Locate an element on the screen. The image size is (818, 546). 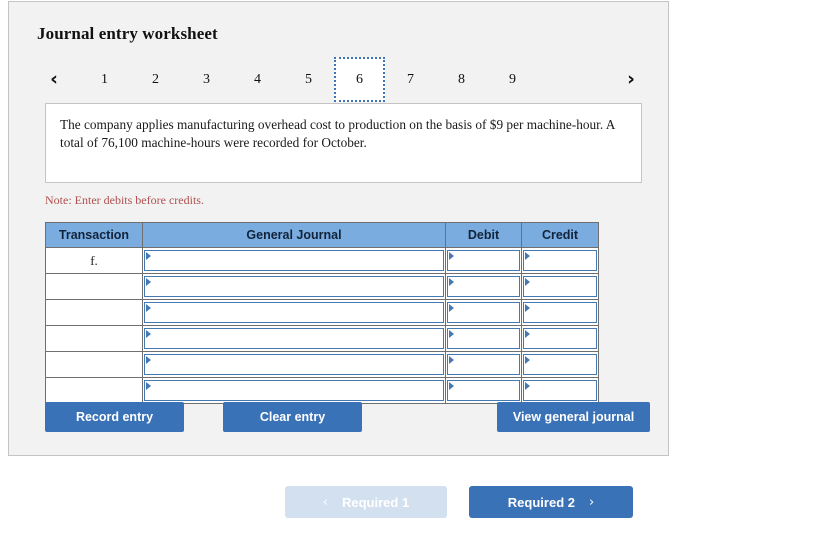
requirement-pager: ‹ Required 1 Required 2 › is located at coordinates (409, 503).